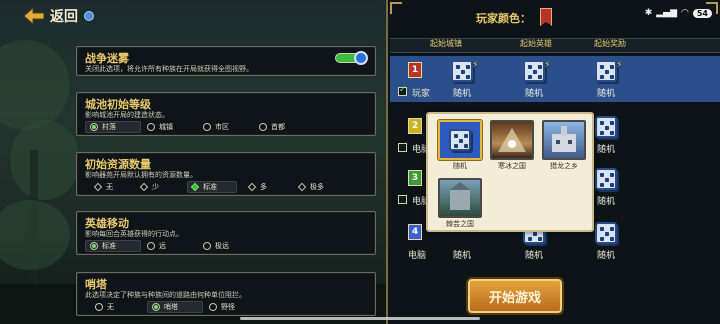 The height and width of the screenshot is (324, 720). I want to click on choice-label: 哨塔, so click(171, 307).